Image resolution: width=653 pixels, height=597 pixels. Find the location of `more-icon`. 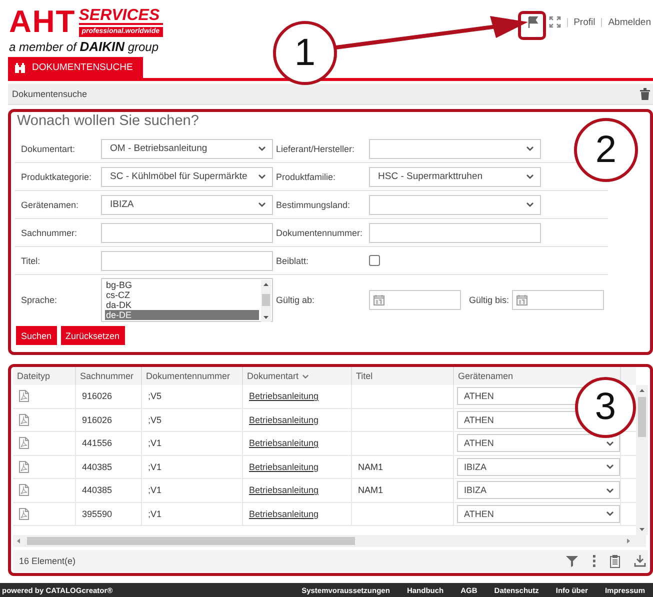

more-icon is located at coordinates (594, 561).